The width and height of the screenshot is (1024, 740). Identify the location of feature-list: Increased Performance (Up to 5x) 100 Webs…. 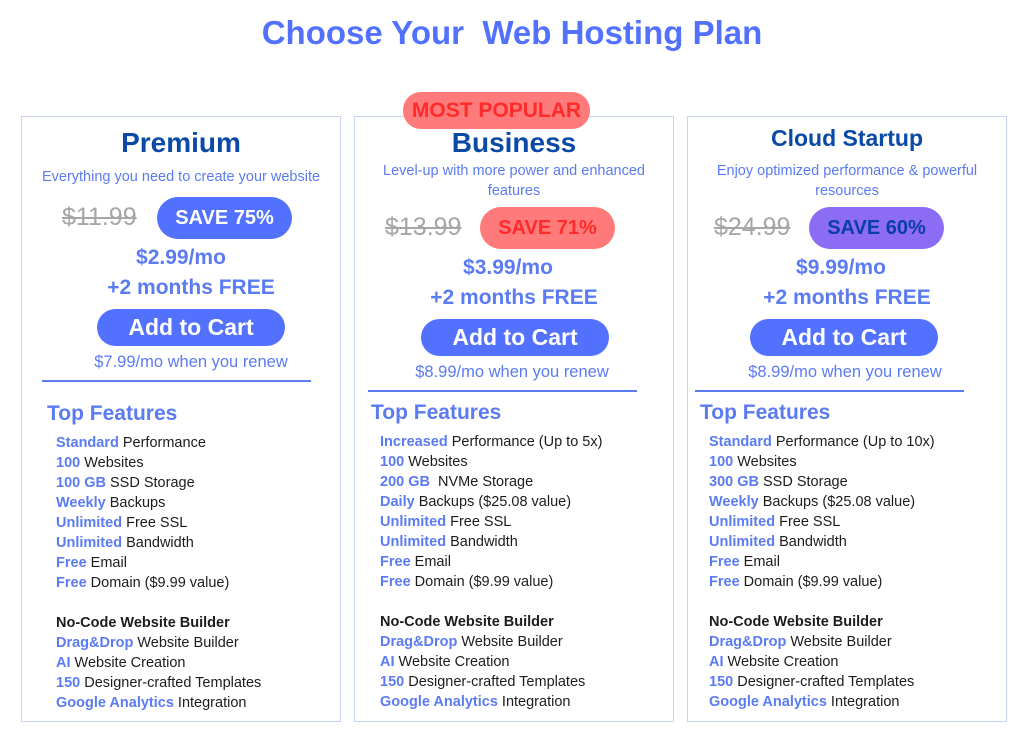
(491, 512).